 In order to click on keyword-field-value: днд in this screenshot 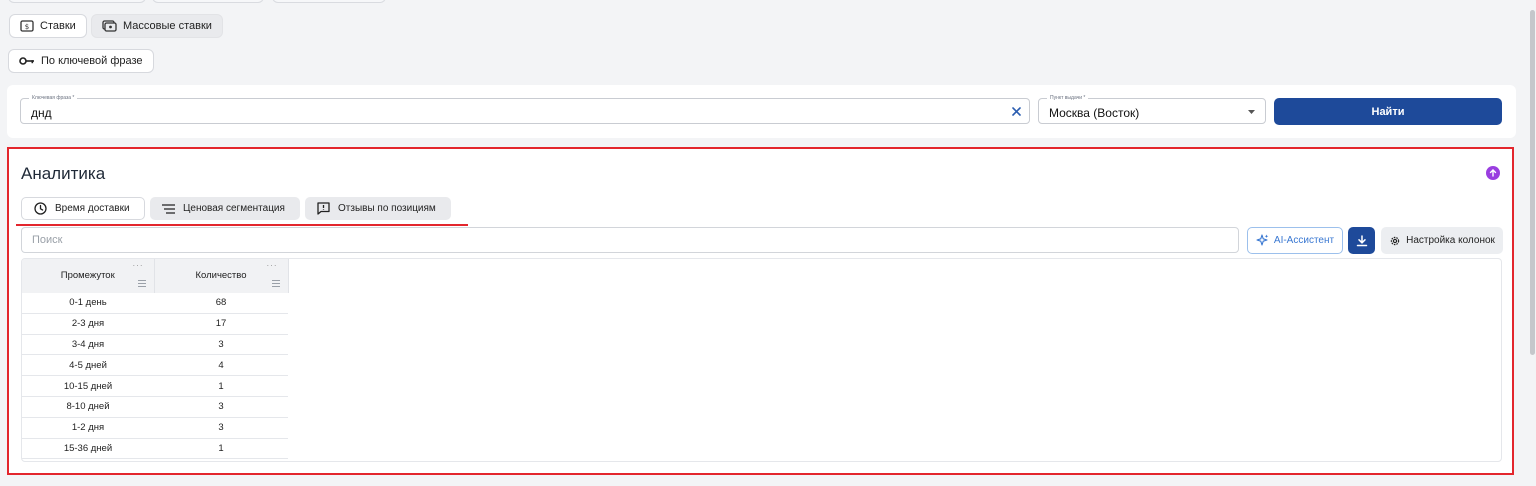, I will do `click(41, 113)`.